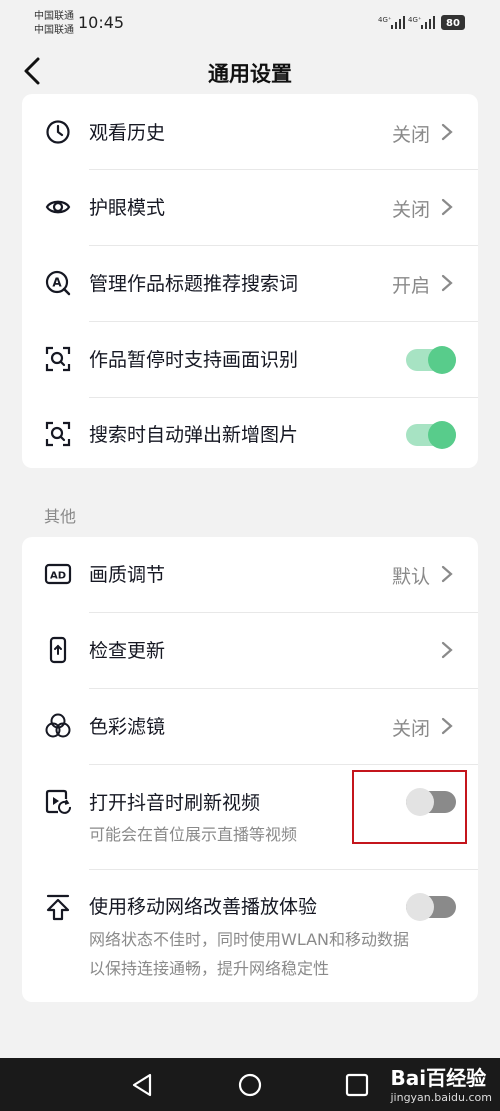 The width and height of the screenshot is (500, 1111). I want to click on color-filter-icon, so click(58, 725).